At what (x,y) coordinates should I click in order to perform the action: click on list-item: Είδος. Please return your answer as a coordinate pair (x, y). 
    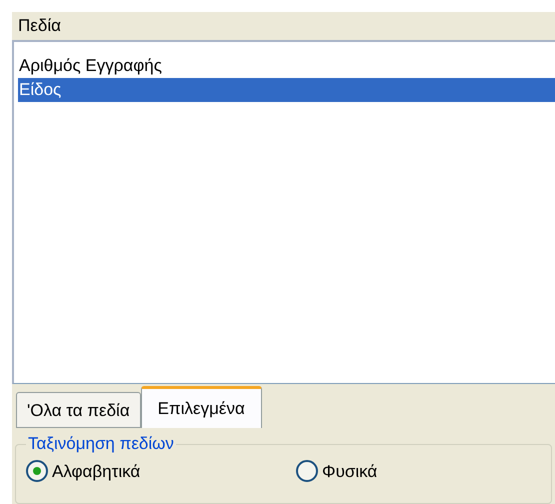
    Looking at the image, I should click on (286, 90).